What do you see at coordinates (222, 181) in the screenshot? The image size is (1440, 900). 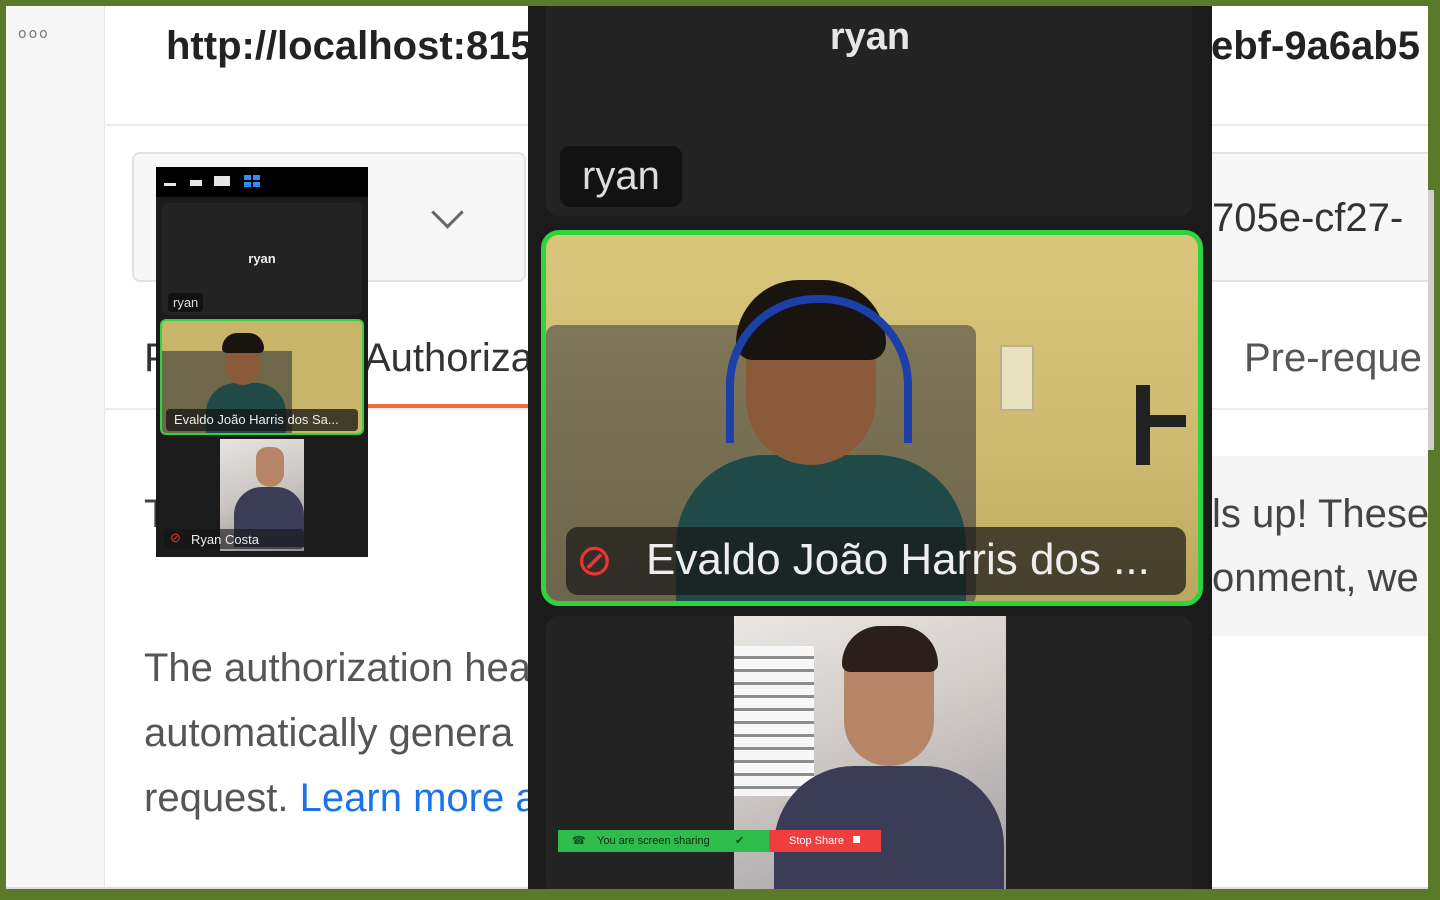 I see `speaker-view-icon` at bounding box center [222, 181].